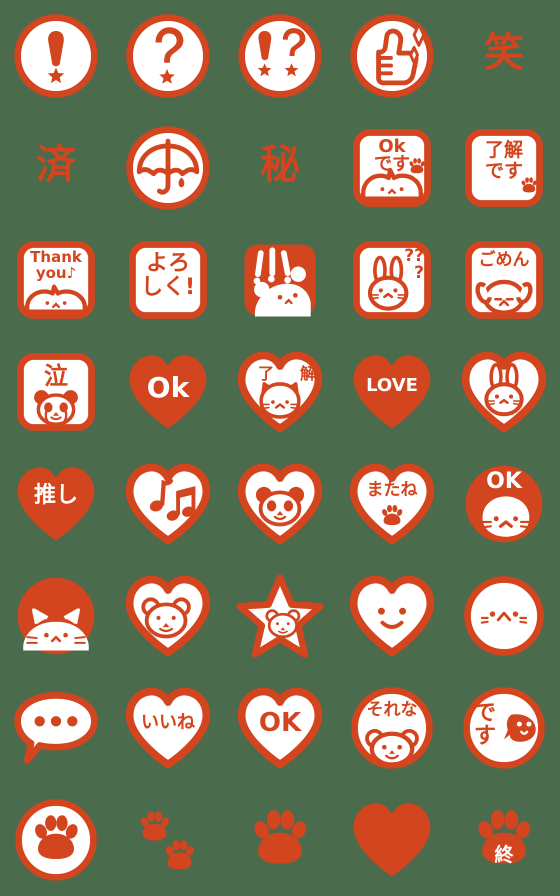 The image size is (560, 896). I want to click on panda-heart-icon, so click(280, 504).